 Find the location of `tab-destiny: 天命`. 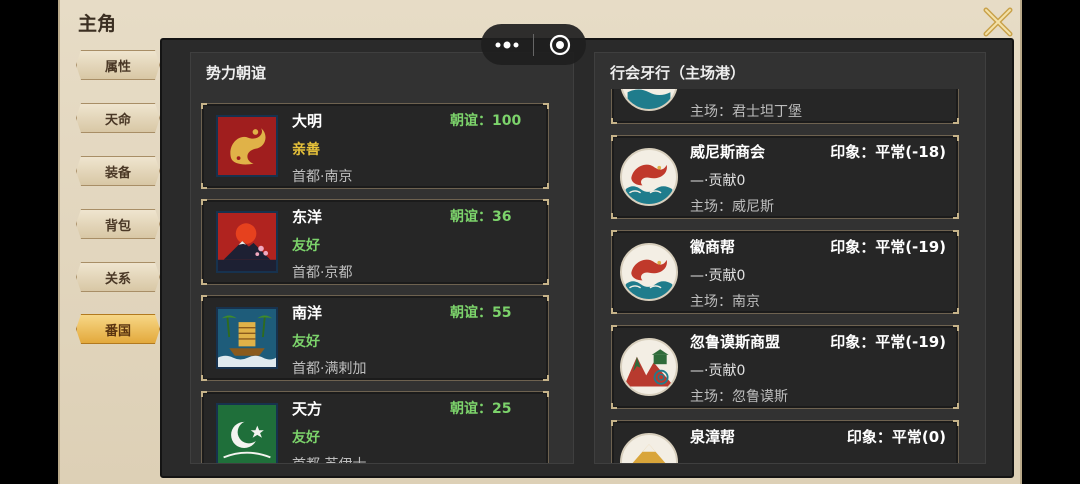

tab-destiny: 天命 is located at coordinates (118, 118).